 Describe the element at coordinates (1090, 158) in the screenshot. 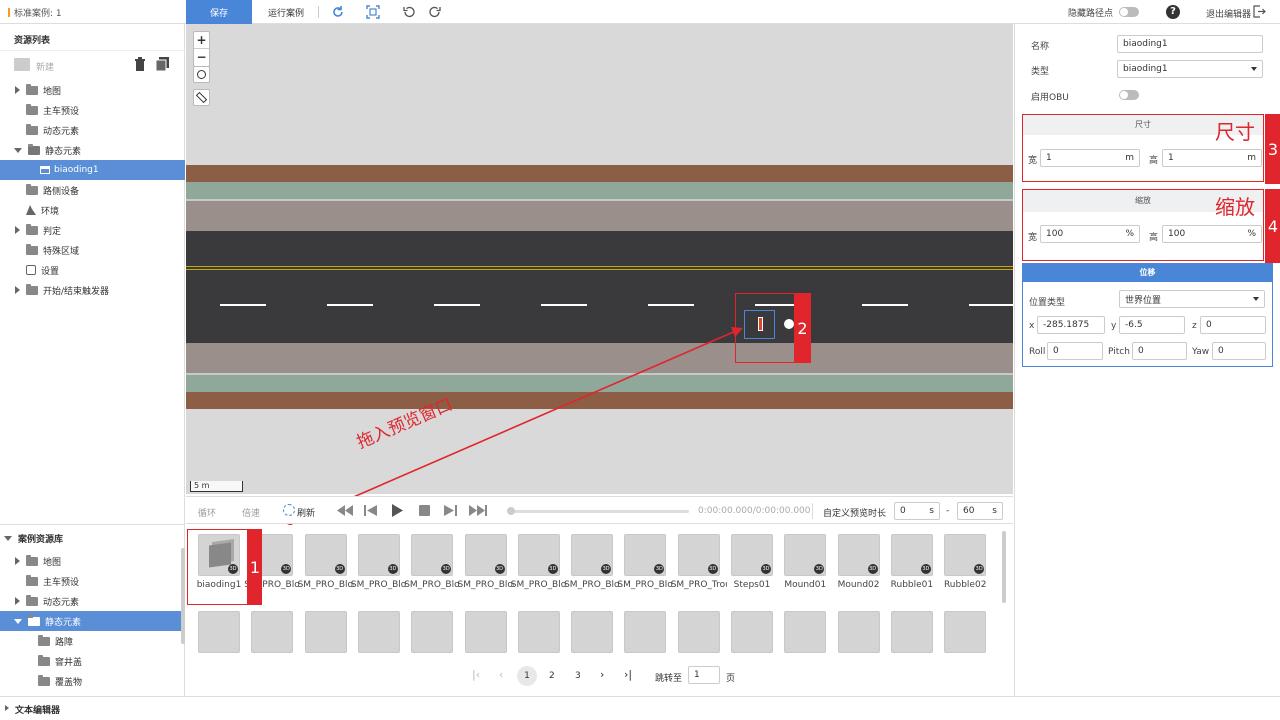

I see `size-width-input: 1m` at that location.